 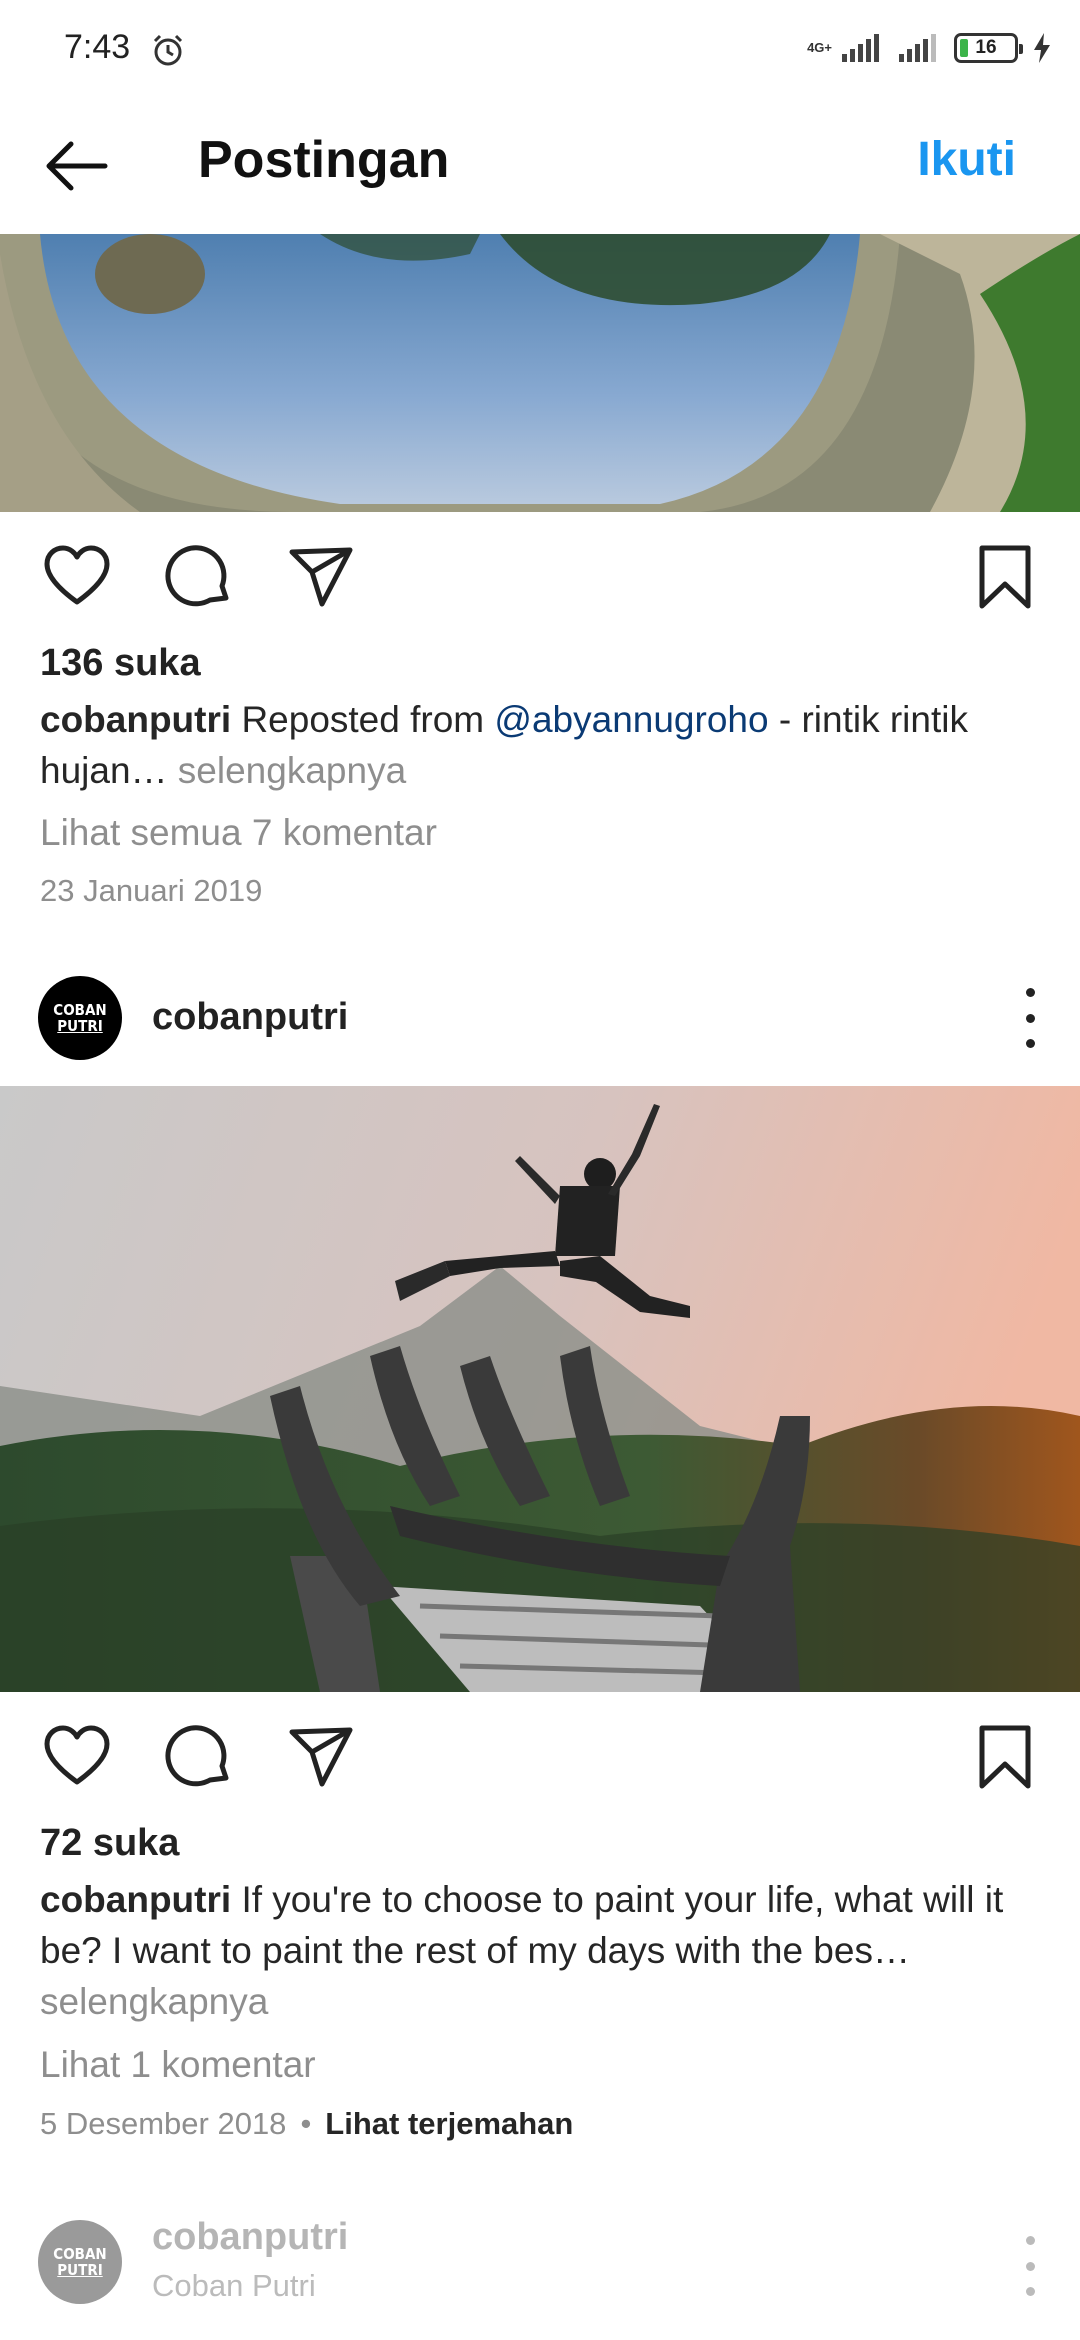 I want to click on status-time: 7:43, so click(x=97, y=47).